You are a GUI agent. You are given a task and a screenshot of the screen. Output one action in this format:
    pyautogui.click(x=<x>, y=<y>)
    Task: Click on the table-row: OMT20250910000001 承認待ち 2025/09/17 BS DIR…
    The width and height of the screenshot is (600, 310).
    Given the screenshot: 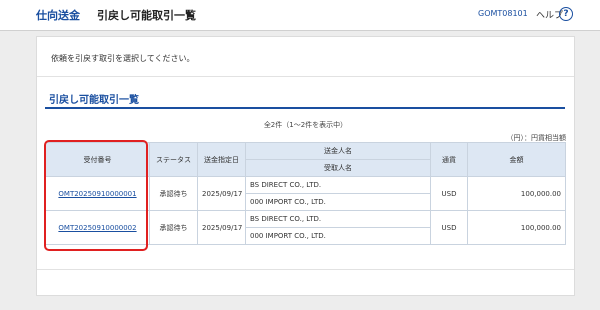 What is the action you would take?
    pyautogui.click(x=305, y=193)
    